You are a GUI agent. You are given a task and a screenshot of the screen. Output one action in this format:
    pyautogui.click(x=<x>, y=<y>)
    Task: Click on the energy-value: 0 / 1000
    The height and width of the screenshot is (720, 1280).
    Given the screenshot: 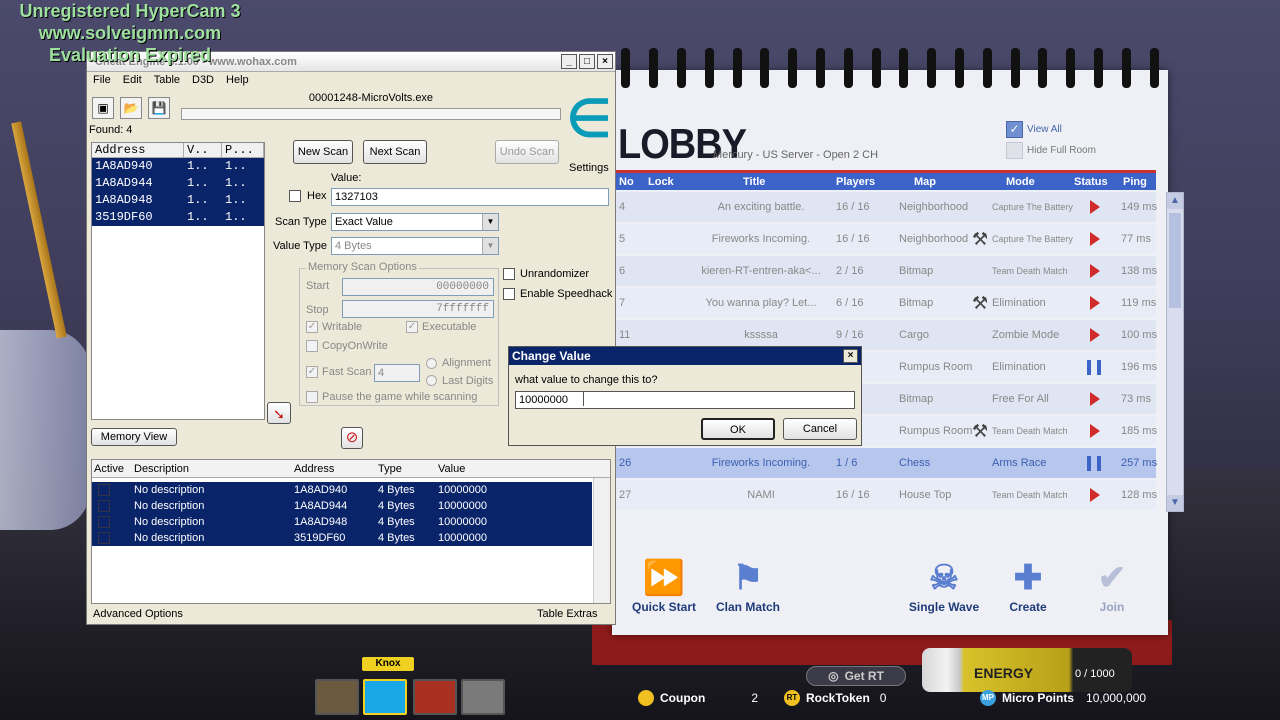 What is the action you would take?
    pyautogui.click(x=1095, y=674)
    